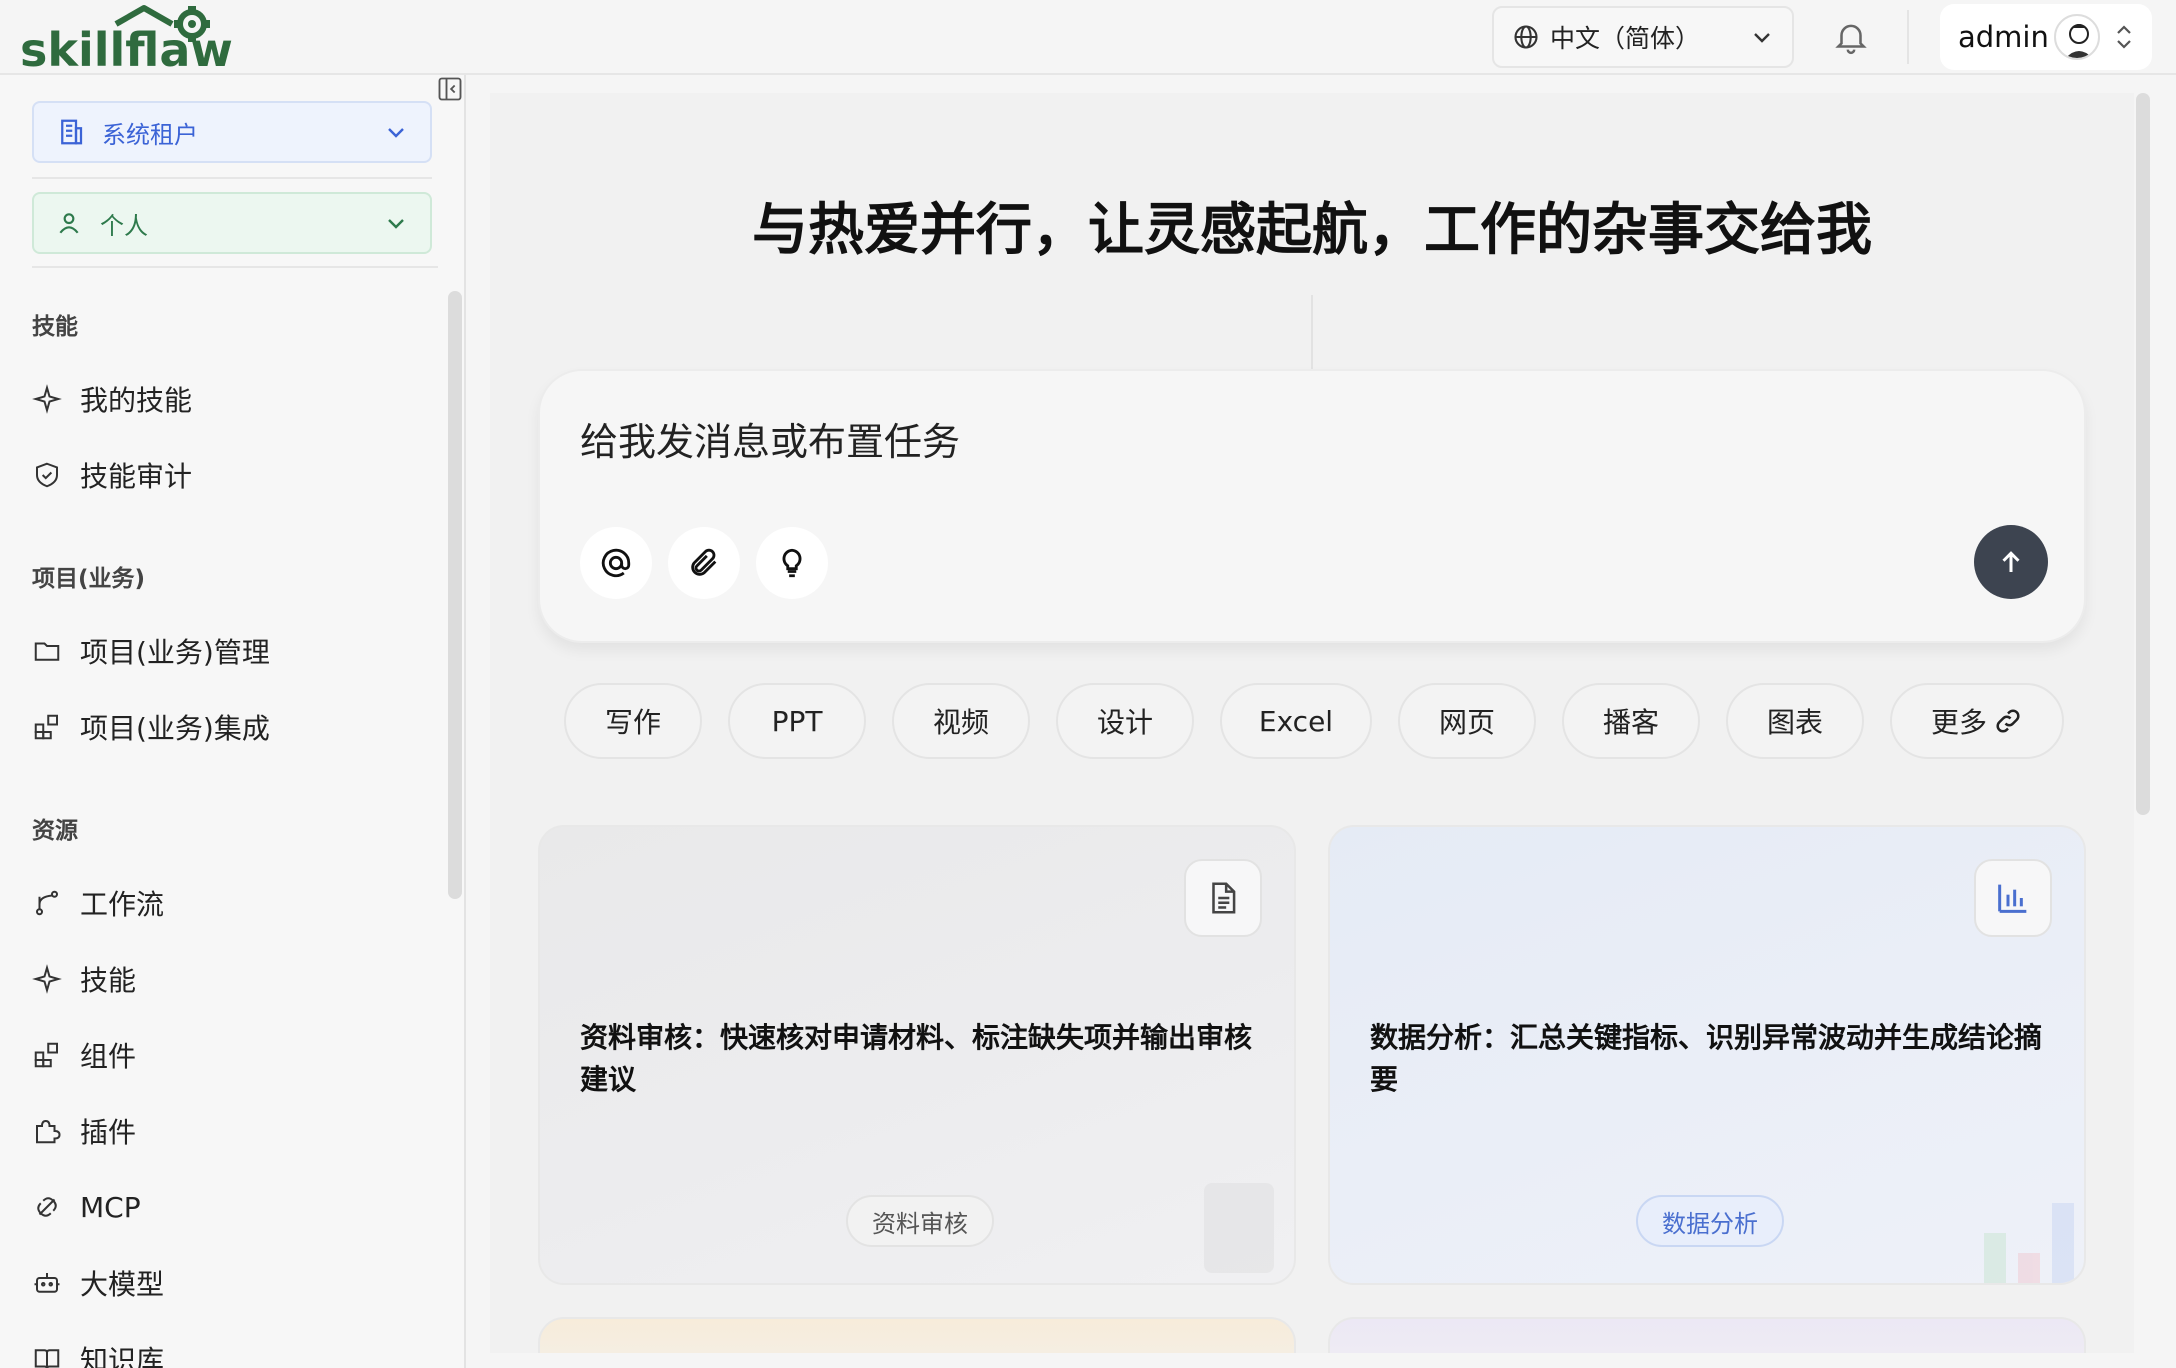 This screenshot has width=2176, height=1368. I want to click on scope-select: 个人, so click(232, 223).